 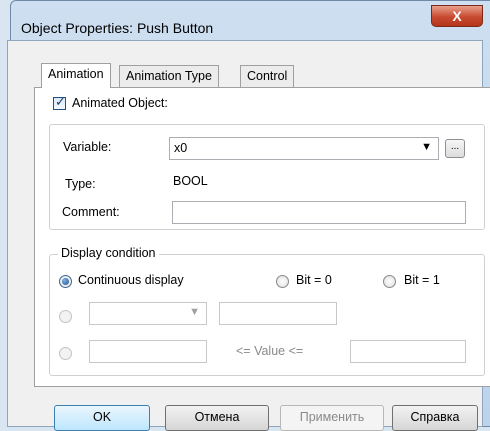 What do you see at coordinates (148, 351) in the screenshot?
I see `range-min-field` at bounding box center [148, 351].